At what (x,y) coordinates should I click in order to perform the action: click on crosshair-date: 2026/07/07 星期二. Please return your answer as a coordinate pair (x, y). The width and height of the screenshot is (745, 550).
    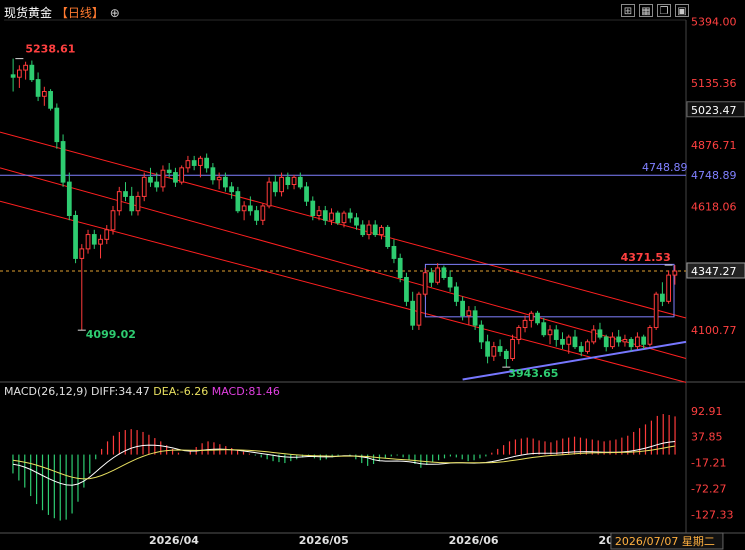
    Looking at the image, I should click on (665, 541).